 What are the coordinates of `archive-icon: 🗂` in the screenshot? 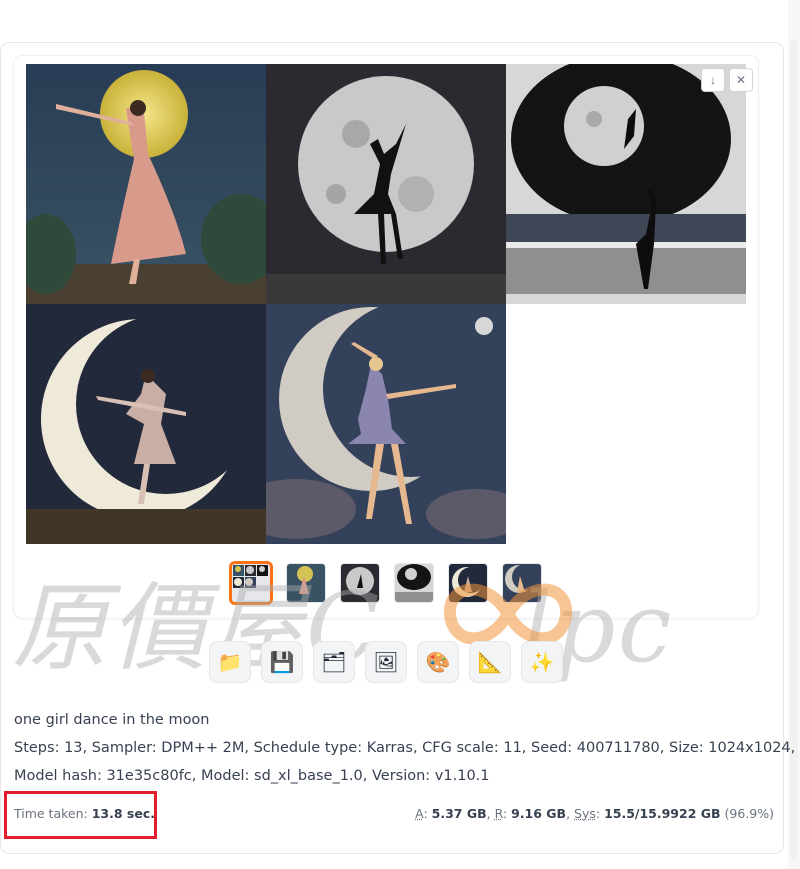 It's located at (334, 662).